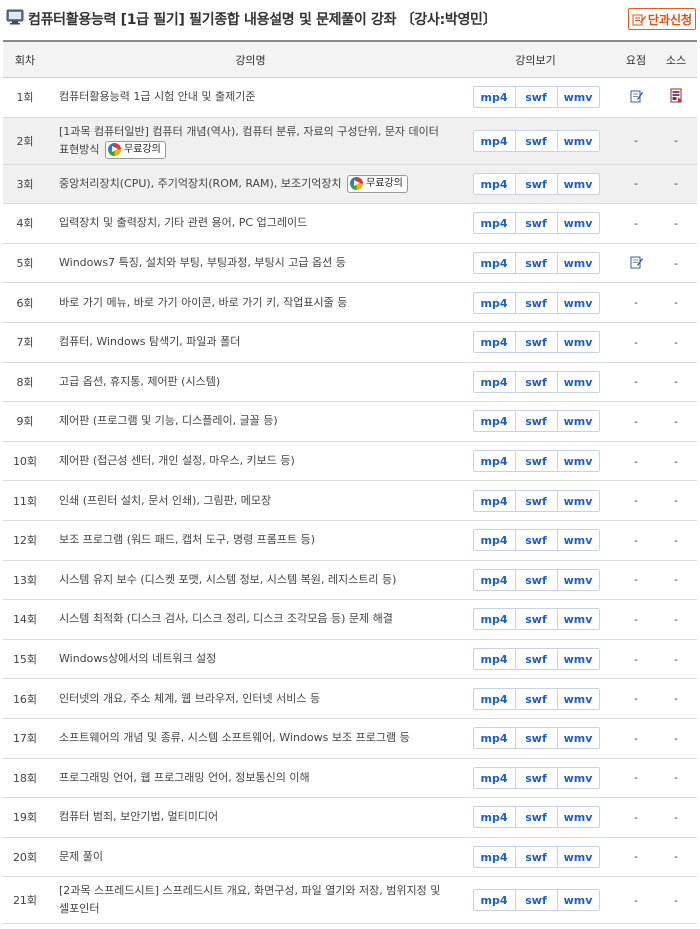  I want to click on column-header-source: 소스, so click(676, 59).